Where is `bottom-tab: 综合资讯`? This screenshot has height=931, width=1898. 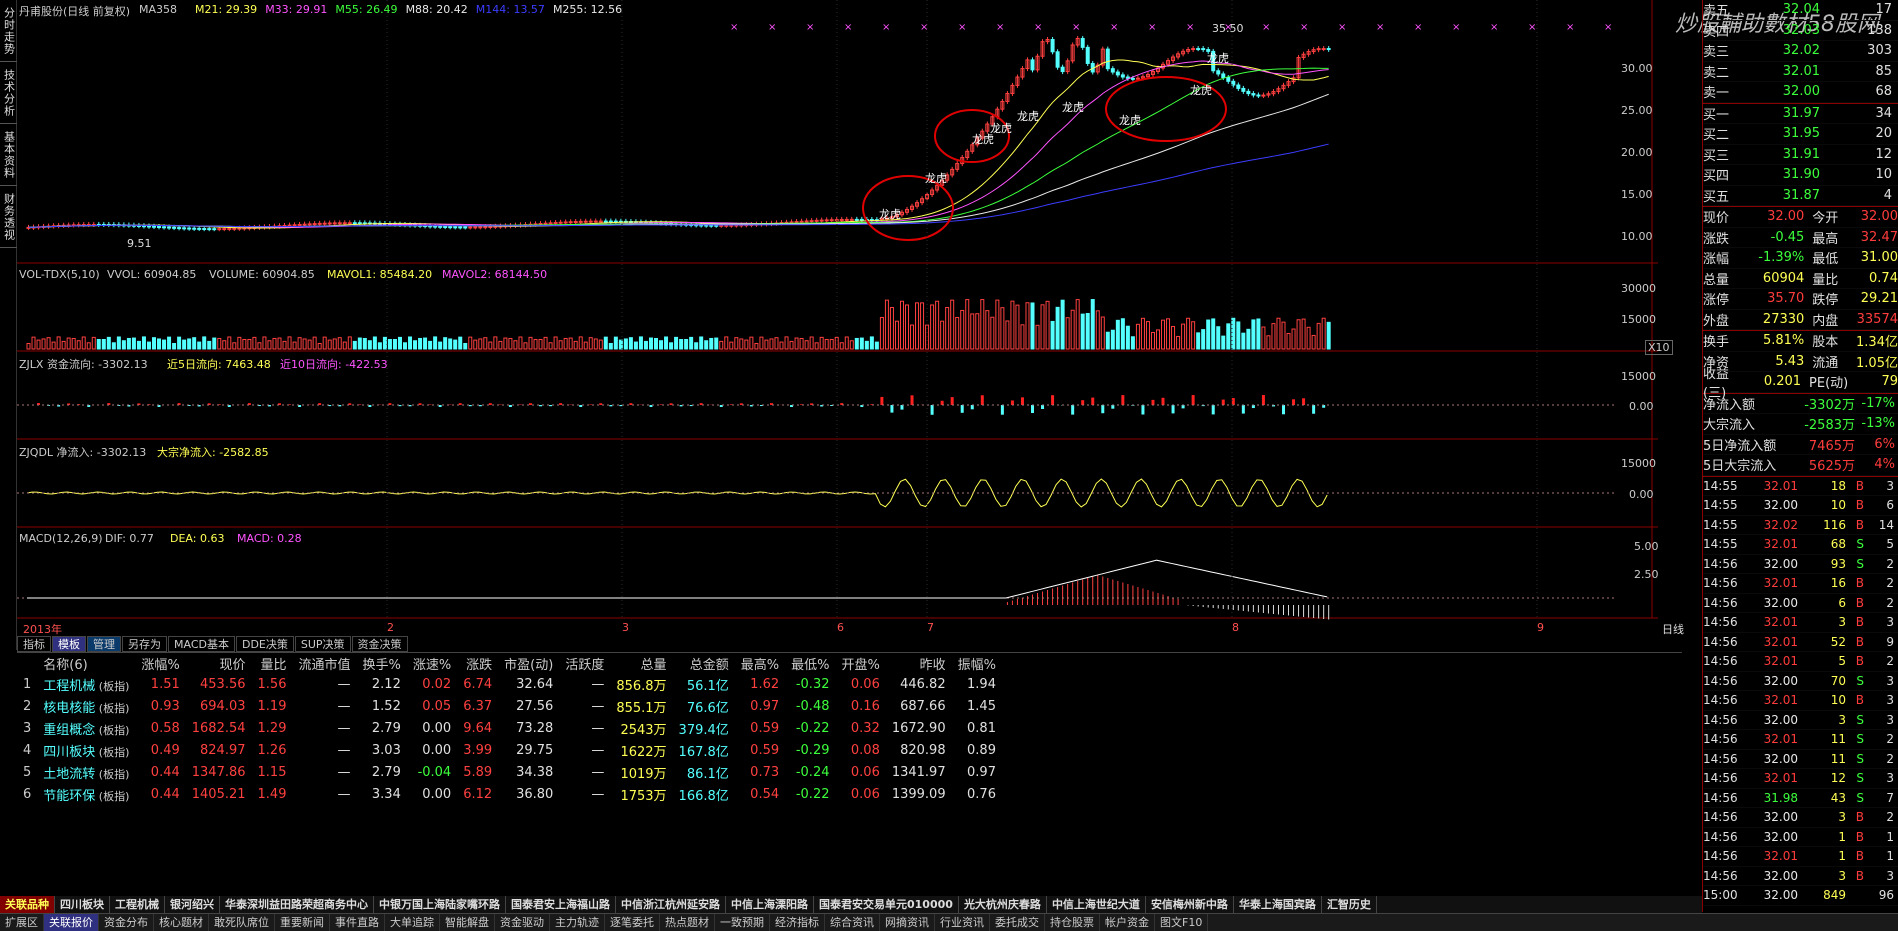 bottom-tab: 综合资讯 is located at coordinates (852, 922).